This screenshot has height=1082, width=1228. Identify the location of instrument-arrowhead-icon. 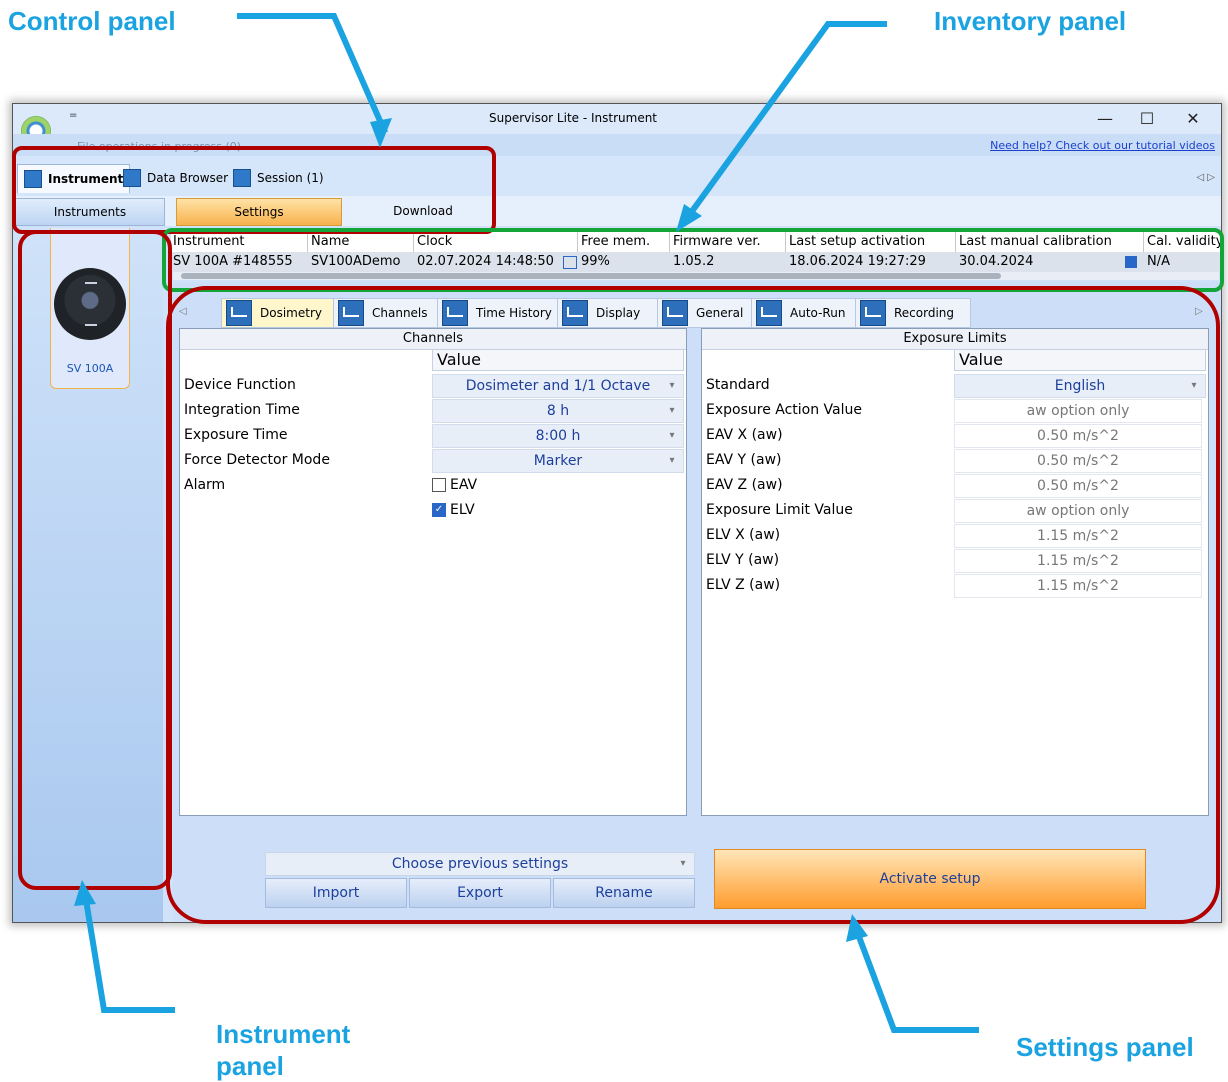
(85, 893).